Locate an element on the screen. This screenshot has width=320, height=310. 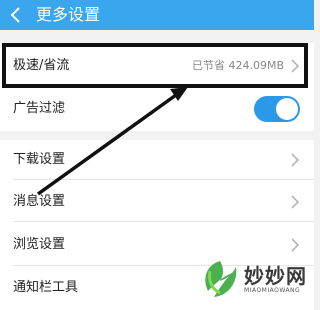
leaf-logo-icon is located at coordinates (221, 279).